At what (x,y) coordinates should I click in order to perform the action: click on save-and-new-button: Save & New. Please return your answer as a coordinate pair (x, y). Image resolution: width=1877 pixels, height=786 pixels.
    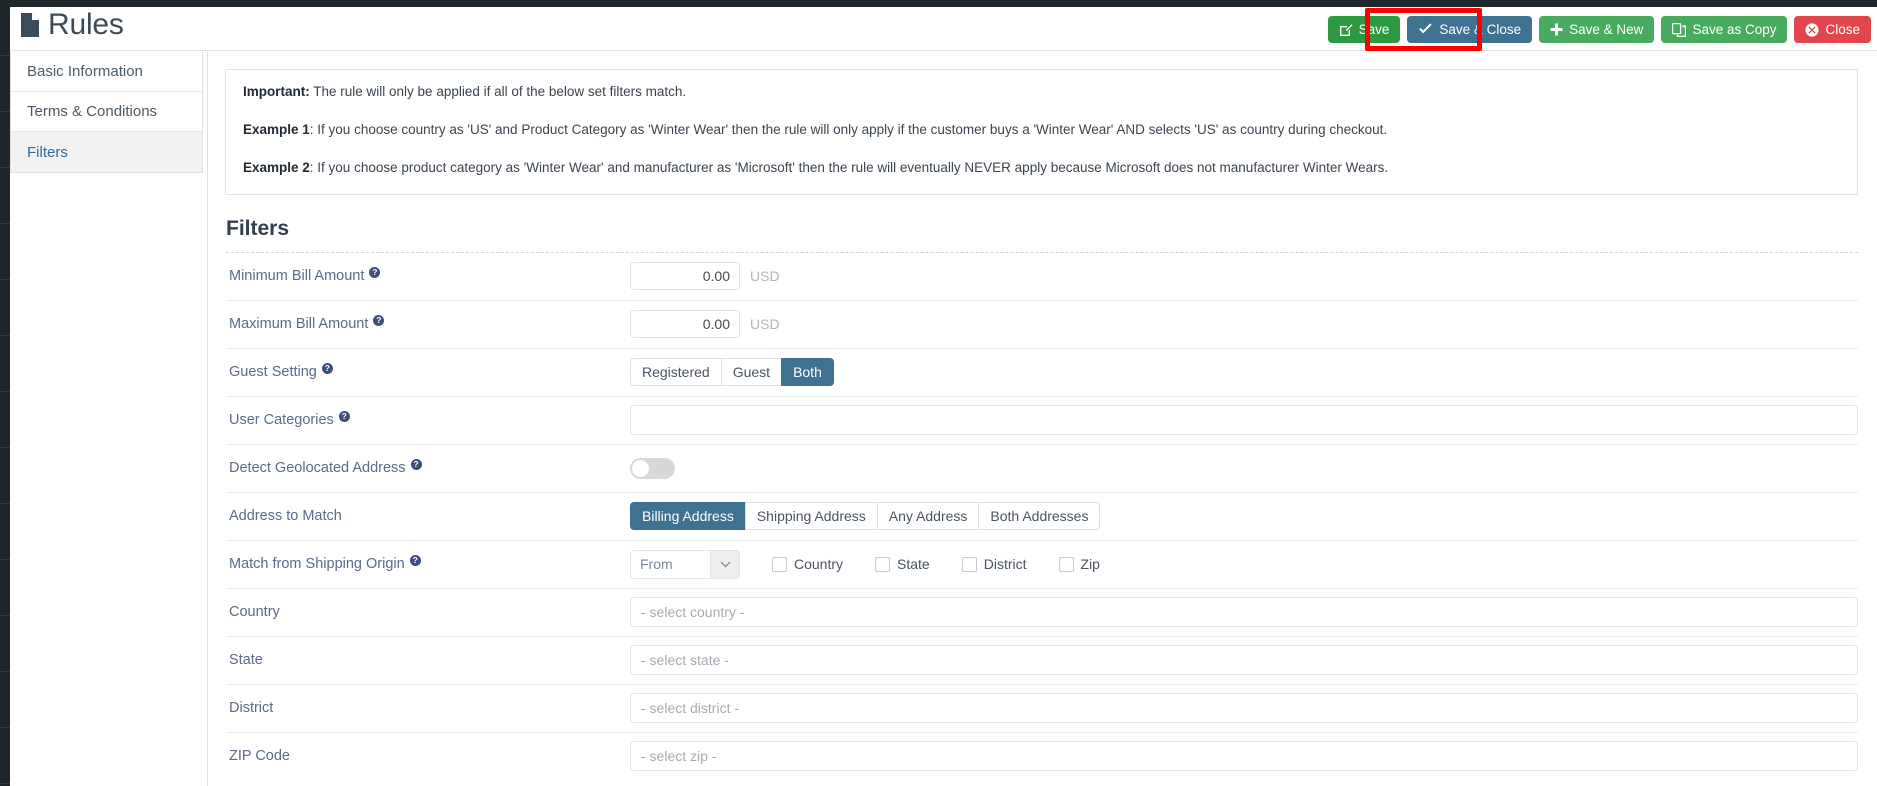
    Looking at the image, I should click on (1597, 29).